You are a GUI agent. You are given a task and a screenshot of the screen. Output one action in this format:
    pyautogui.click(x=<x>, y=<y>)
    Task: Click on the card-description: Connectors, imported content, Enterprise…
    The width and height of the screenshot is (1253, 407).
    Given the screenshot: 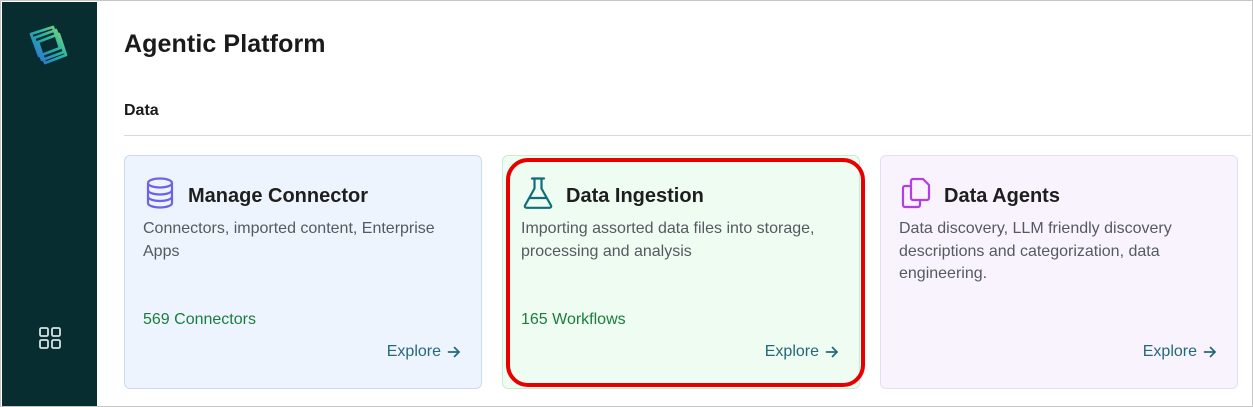 What is the action you would take?
    pyautogui.click(x=289, y=240)
    